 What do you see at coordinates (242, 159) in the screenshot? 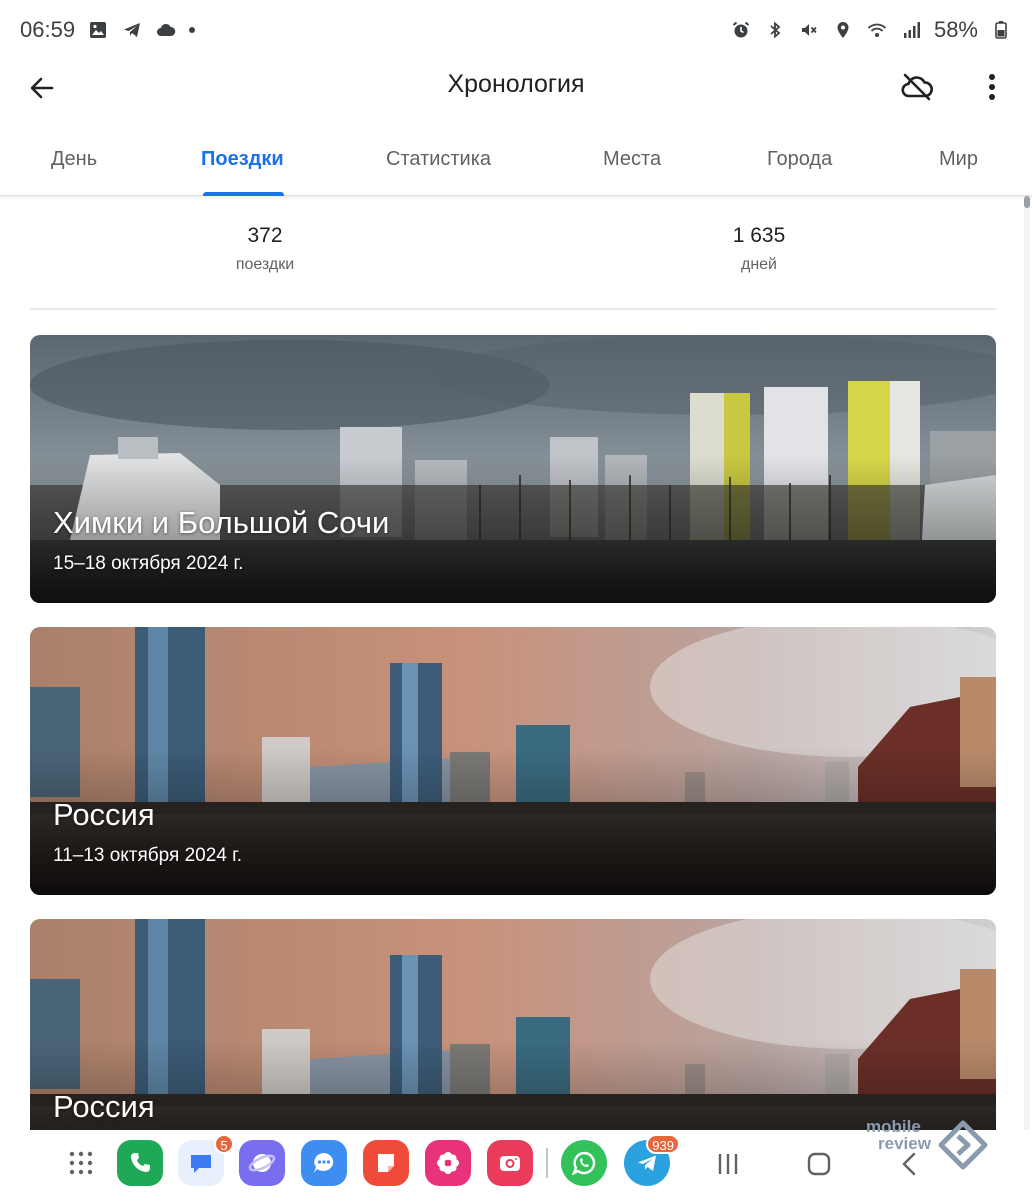
I see `tab-trips: Поездки` at bounding box center [242, 159].